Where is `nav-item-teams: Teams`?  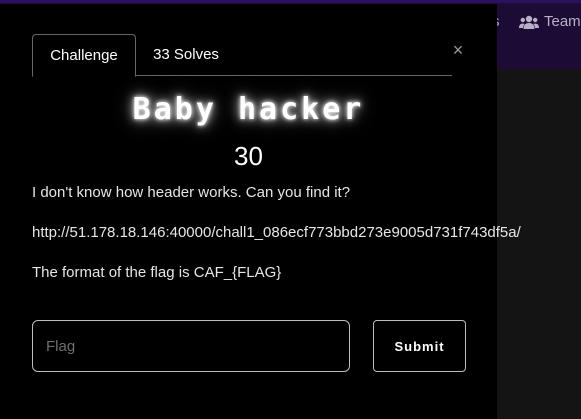 nav-item-teams: Teams is located at coordinates (550, 21).